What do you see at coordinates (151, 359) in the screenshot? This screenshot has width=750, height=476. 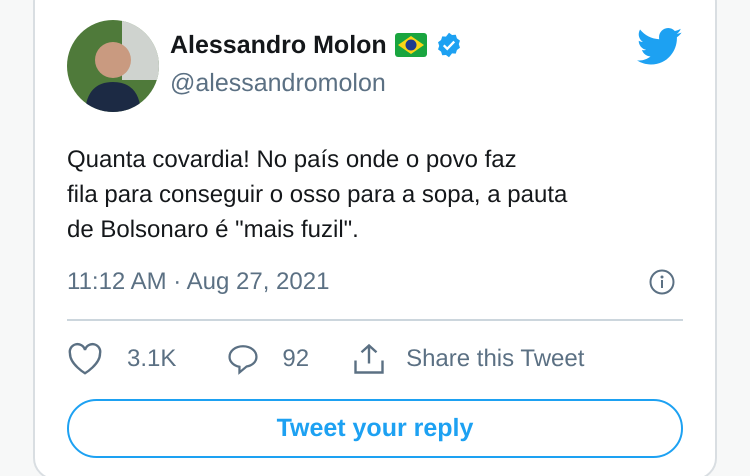 I see `like-count: 3.1K` at bounding box center [151, 359].